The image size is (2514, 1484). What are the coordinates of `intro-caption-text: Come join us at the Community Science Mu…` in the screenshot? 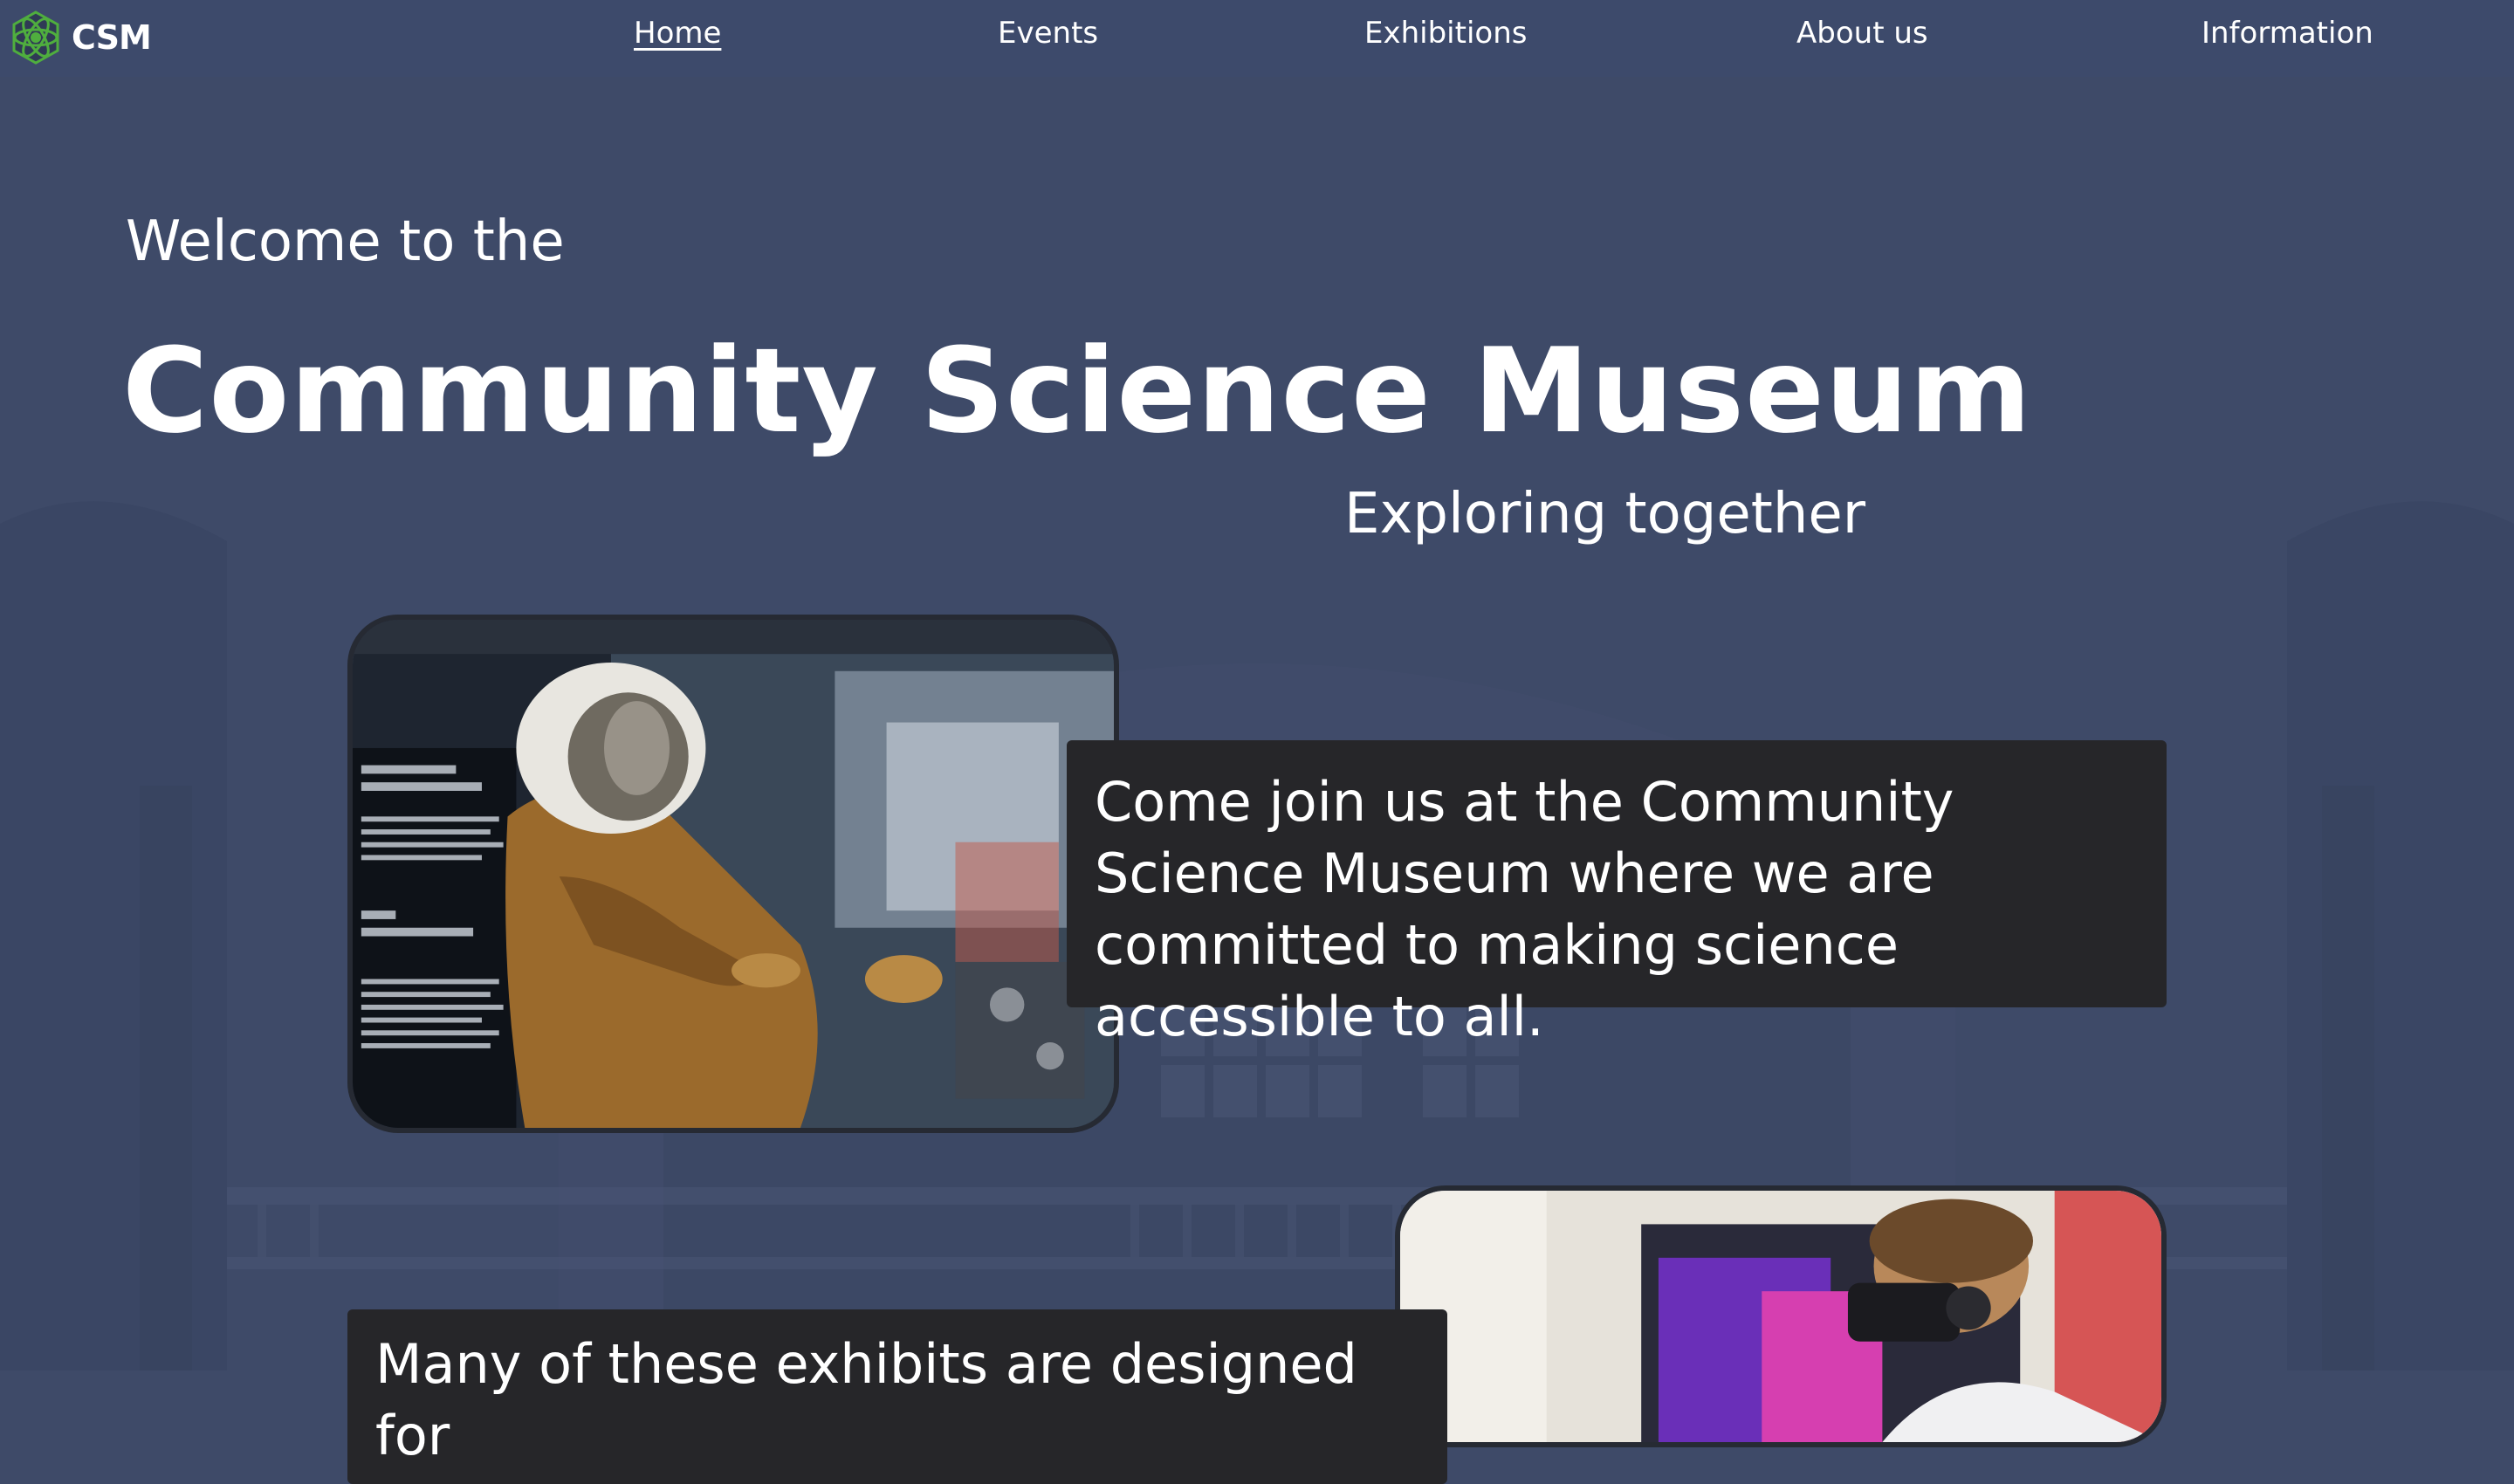 It's located at (1524, 909).